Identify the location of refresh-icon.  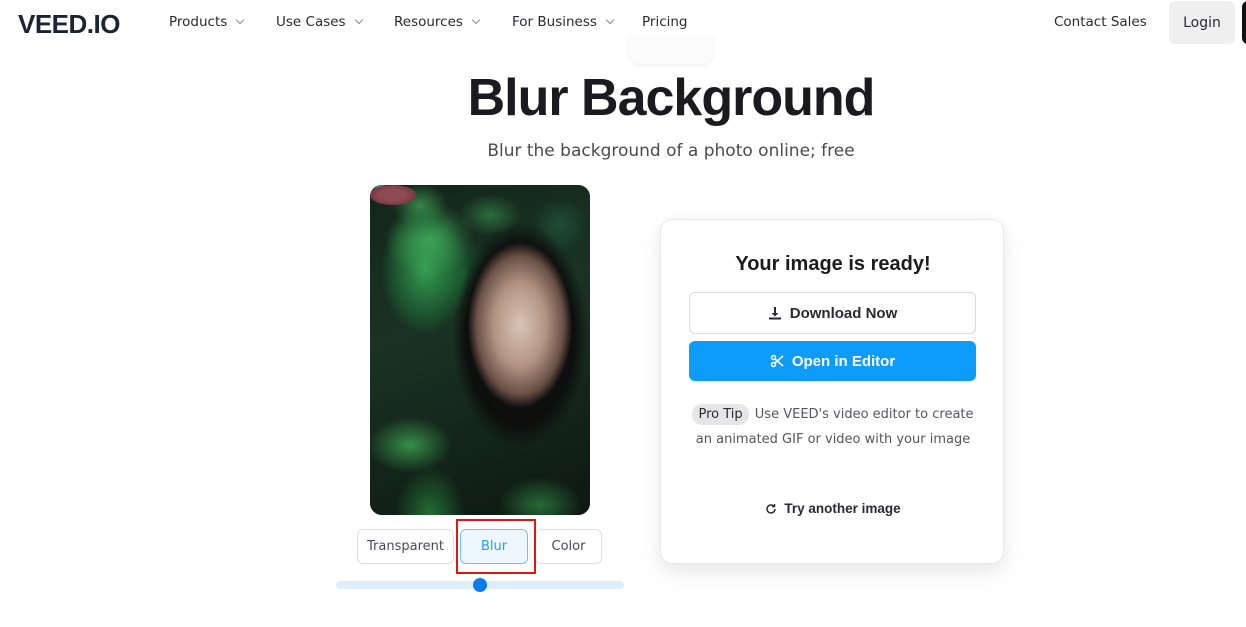
(771, 509).